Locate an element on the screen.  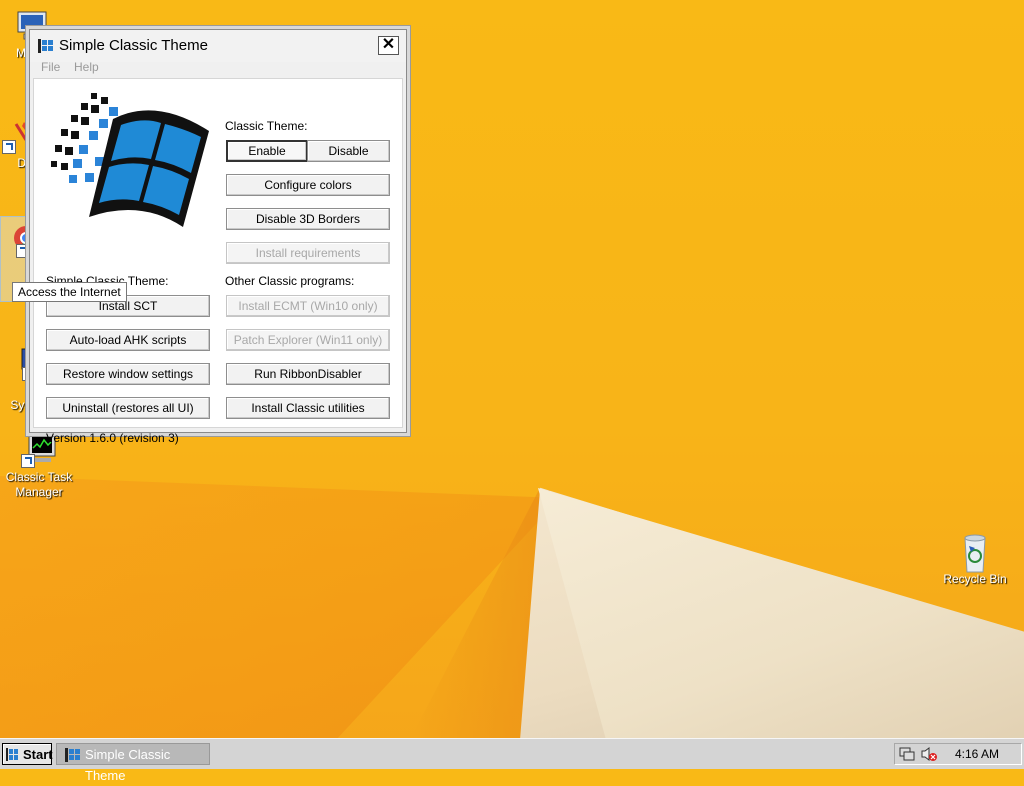
uninstall-button: Uninstall (restores all UI) is located at coordinates (128, 408).